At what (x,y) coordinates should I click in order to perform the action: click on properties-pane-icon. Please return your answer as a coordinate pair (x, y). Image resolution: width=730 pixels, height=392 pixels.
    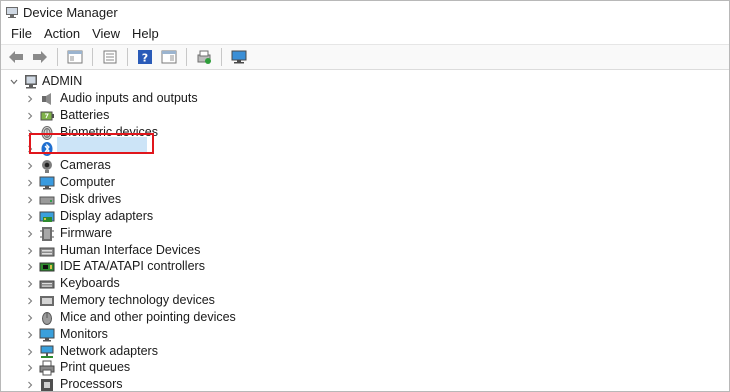
    Looking at the image, I should click on (75, 57).